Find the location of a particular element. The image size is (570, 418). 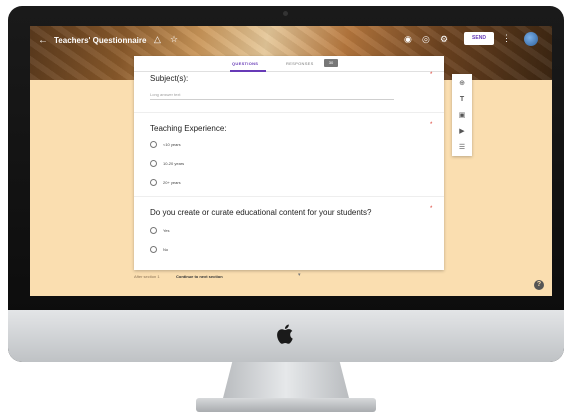

short-answer-placeholder: Long answer text is located at coordinates (165, 94).